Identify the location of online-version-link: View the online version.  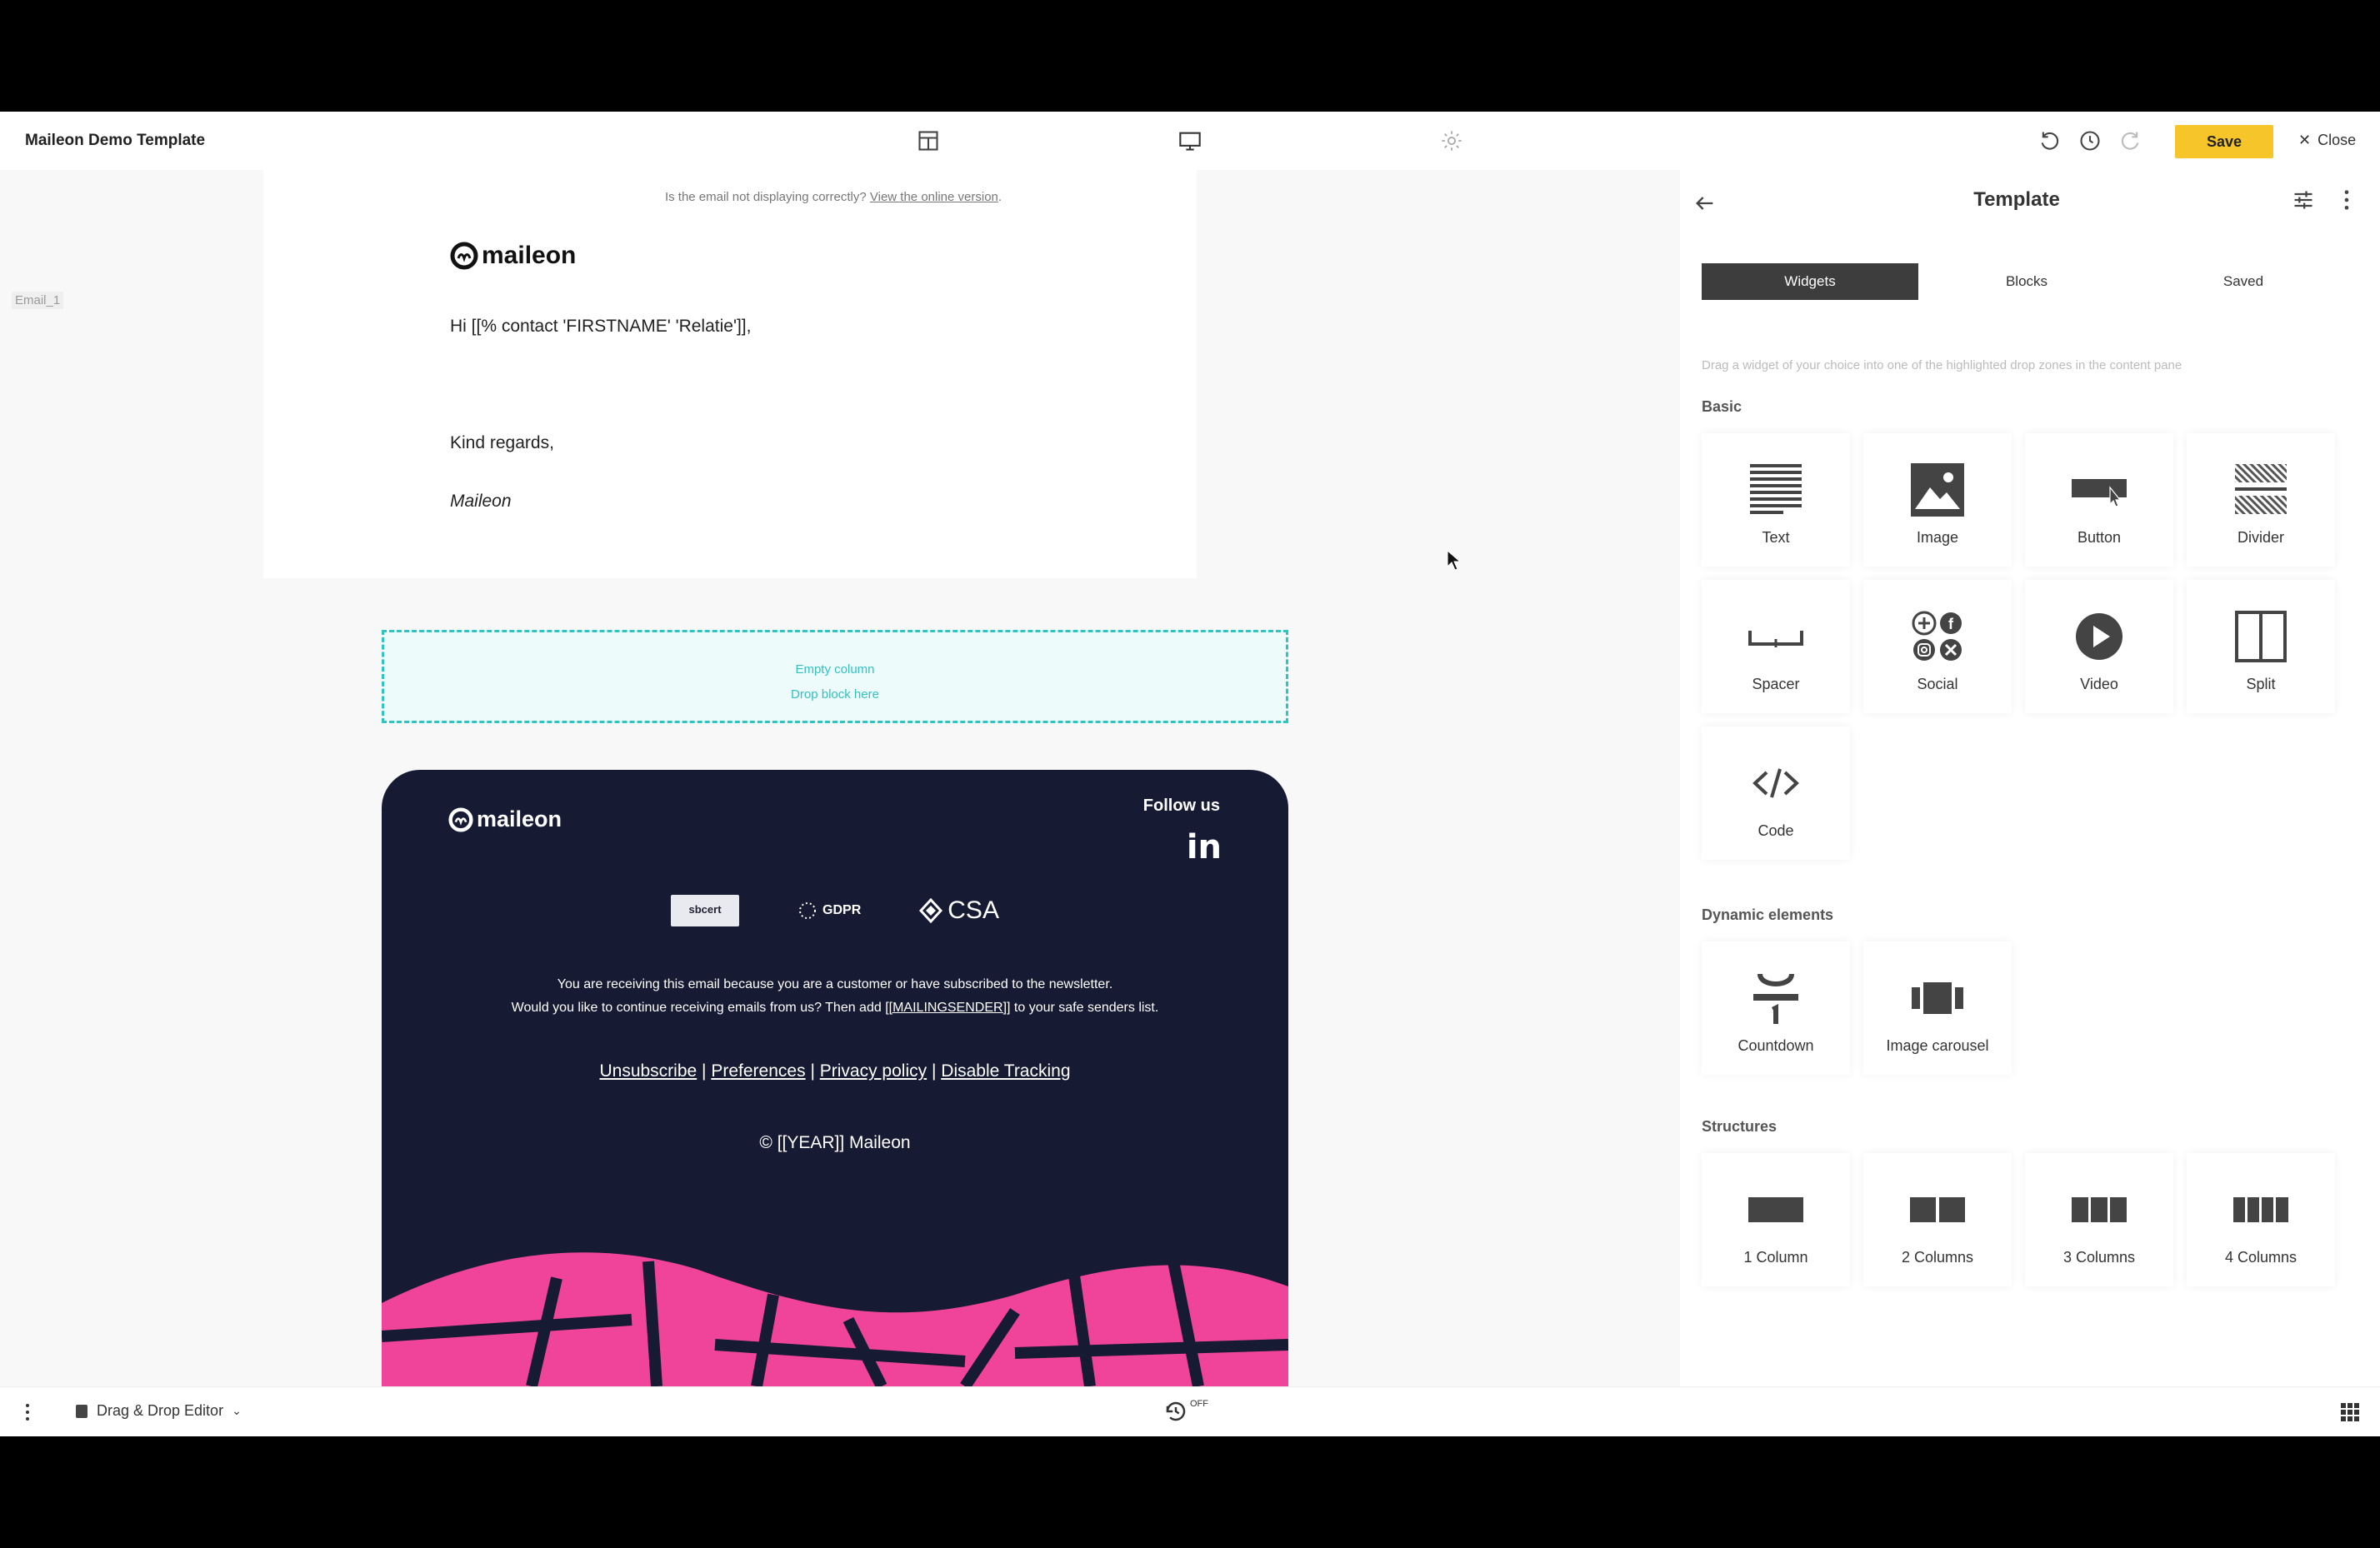
(934, 197).